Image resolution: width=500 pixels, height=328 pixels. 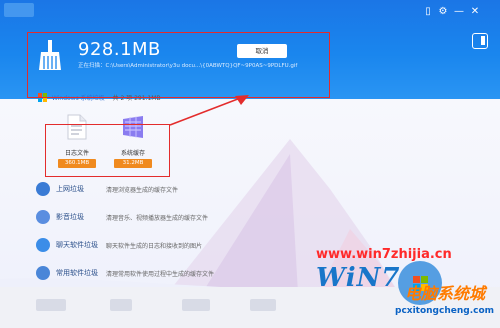 What do you see at coordinates (70, 189) in the screenshot?
I see `list-item-name: 上网垃圾` at bounding box center [70, 189].